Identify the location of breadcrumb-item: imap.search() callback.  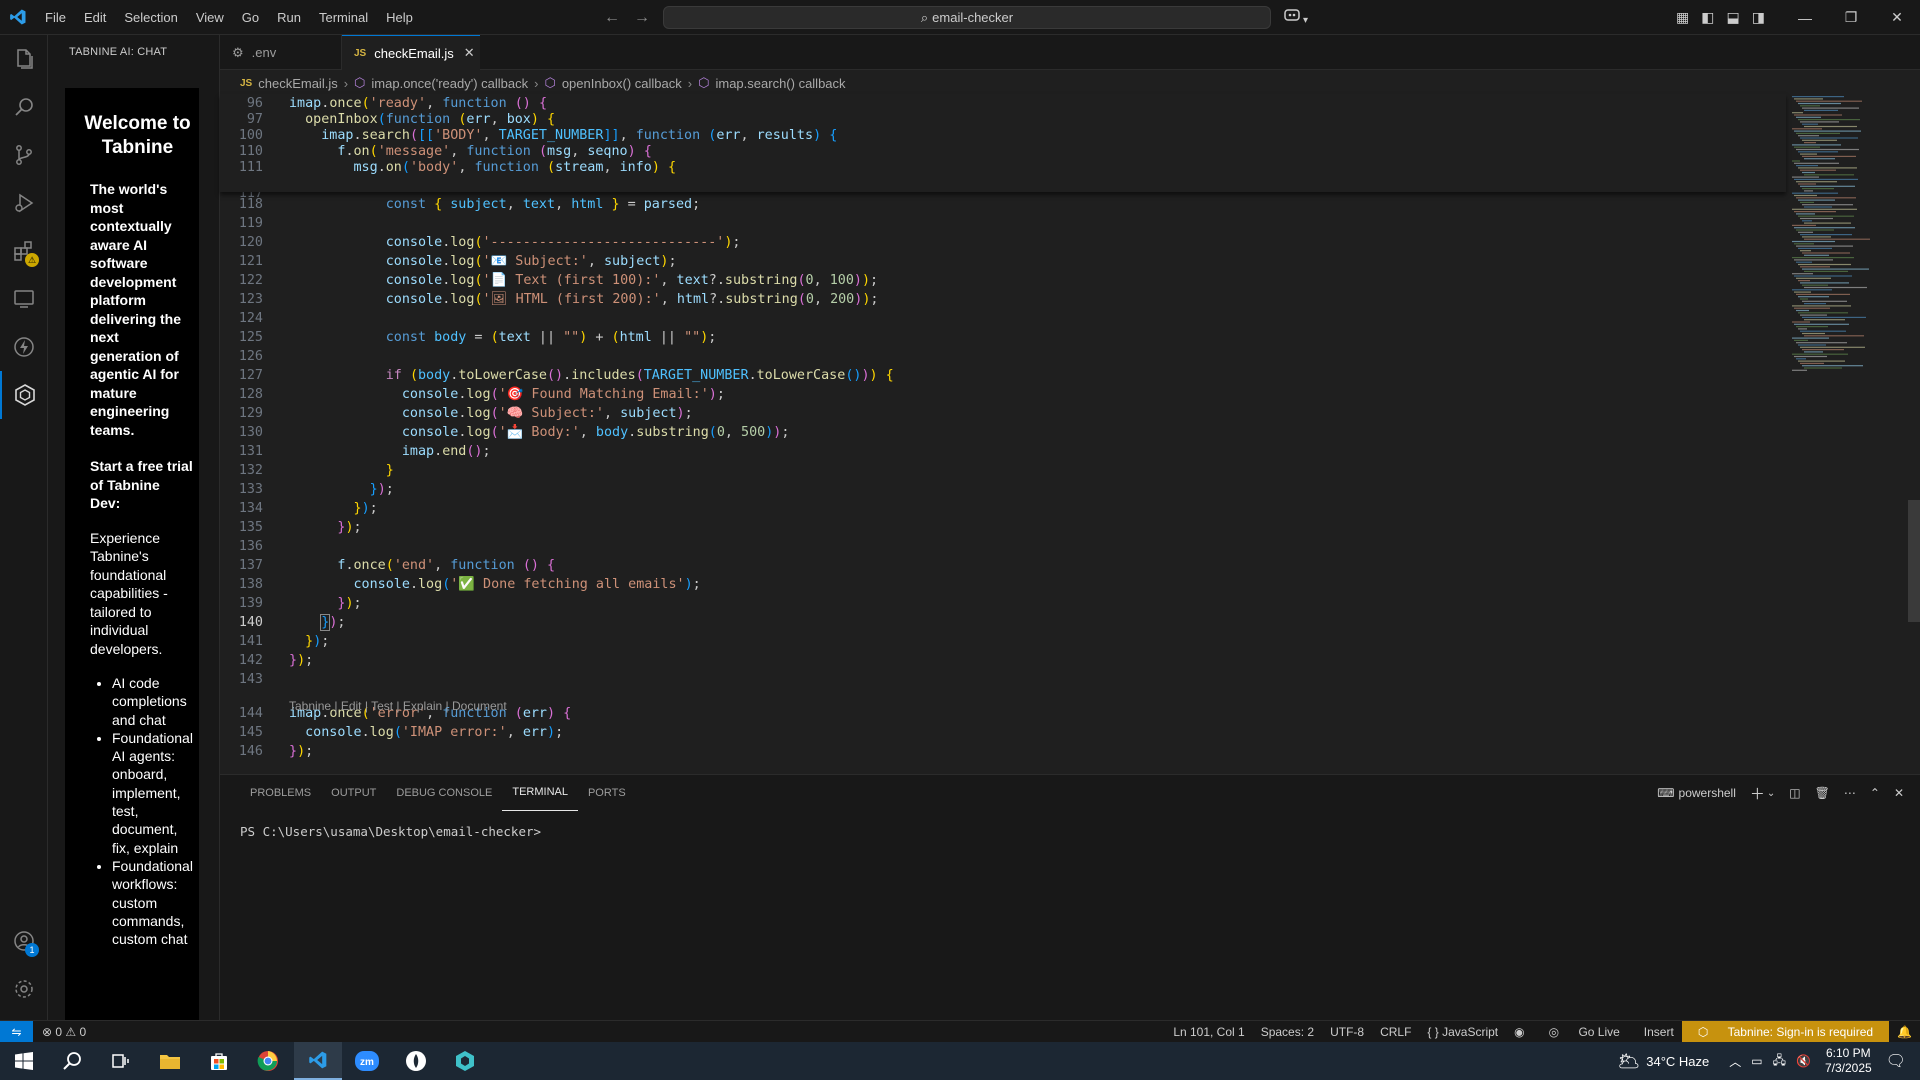
(780, 83).